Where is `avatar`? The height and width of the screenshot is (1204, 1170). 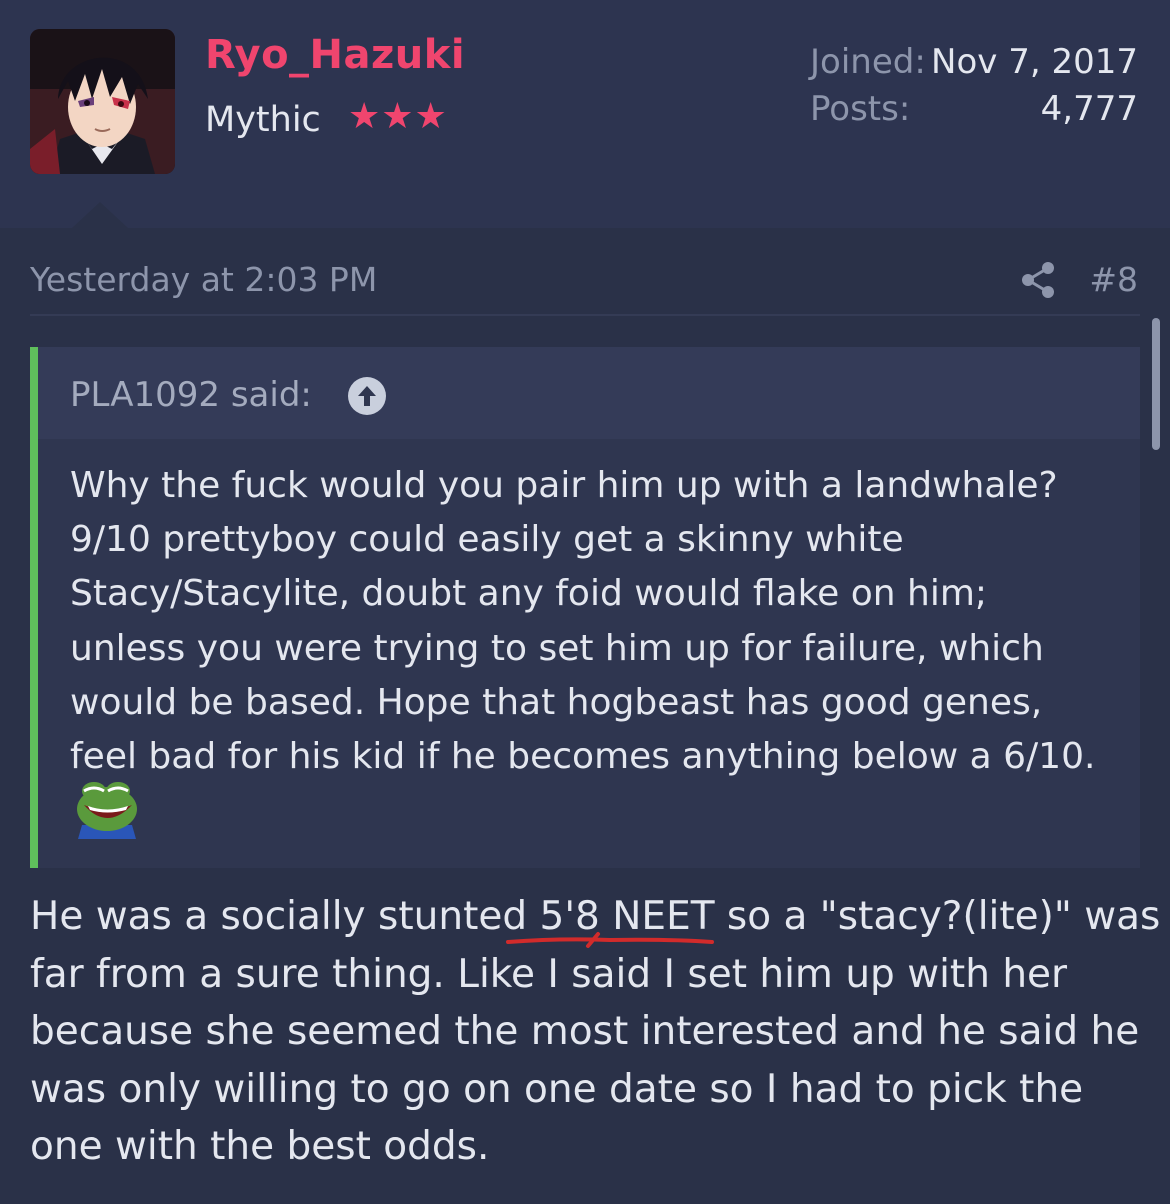
avatar is located at coordinates (102, 101).